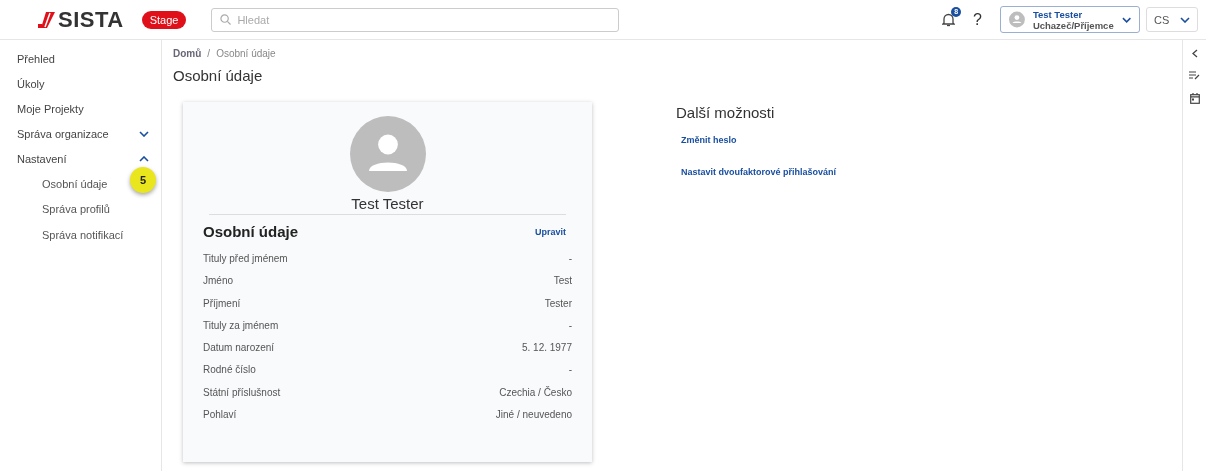  I want to click on environment-badge: Stage, so click(164, 19).